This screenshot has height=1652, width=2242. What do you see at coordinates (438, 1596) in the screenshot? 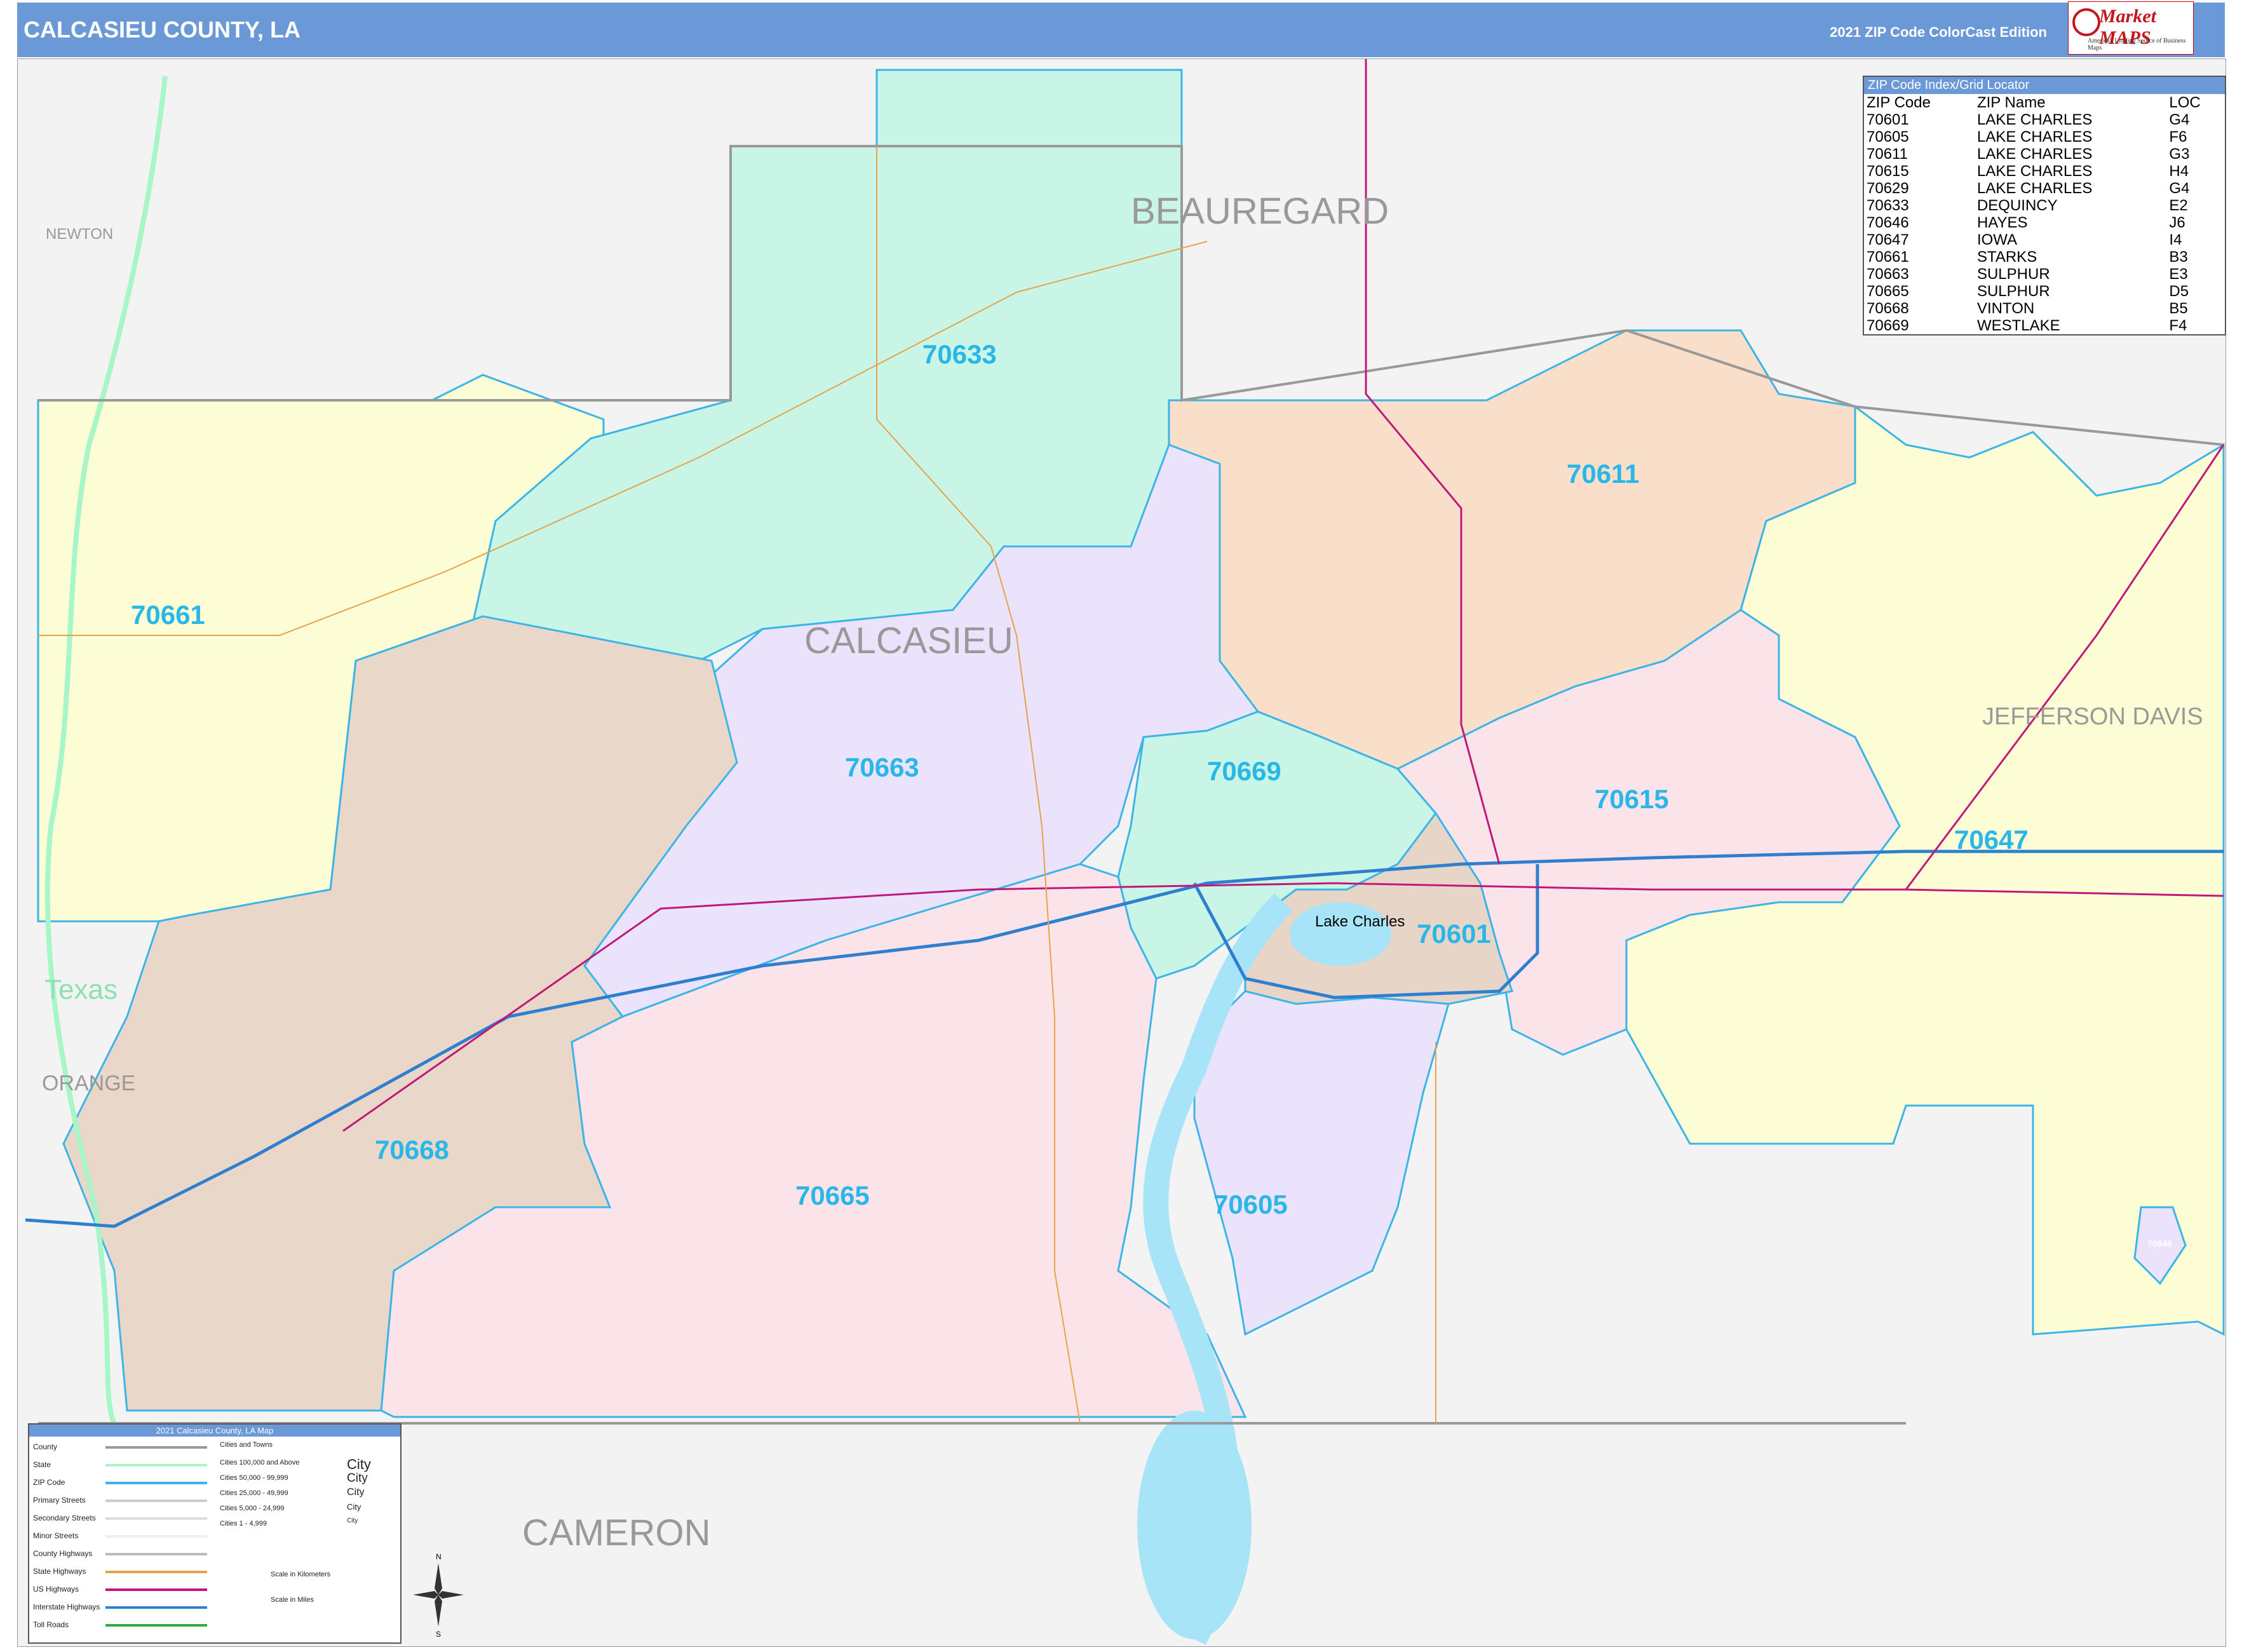
I see `compass-rose-icon: N S` at bounding box center [438, 1596].